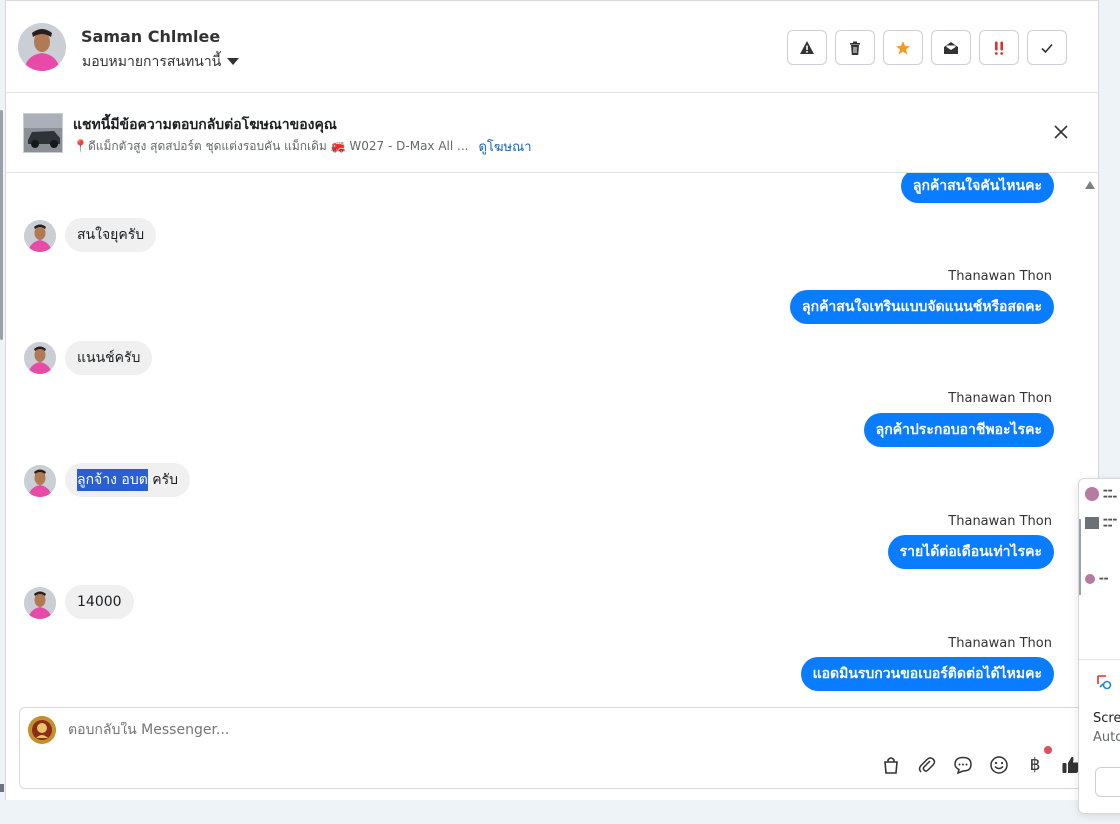  Describe the element at coordinates (1101, 523) in the screenshot. I see `popup-ad-row: ▬▬▬ ▬▬` at that location.